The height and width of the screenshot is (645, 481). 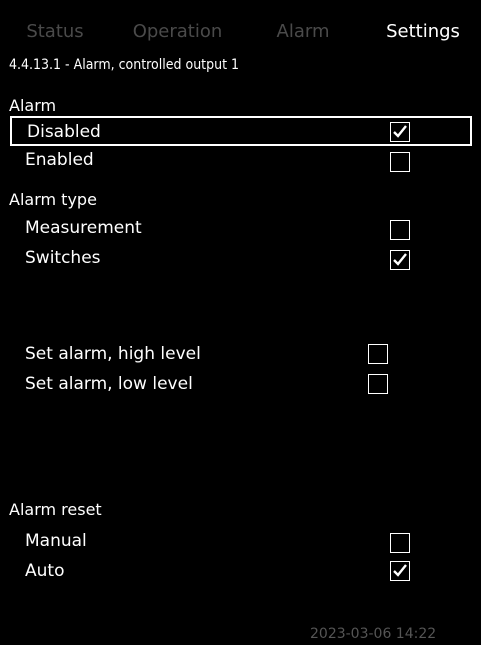 What do you see at coordinates (241, 229) in the screenshot?
I see `option-row-measurement: Measurement` at bounding box center [241, 229].